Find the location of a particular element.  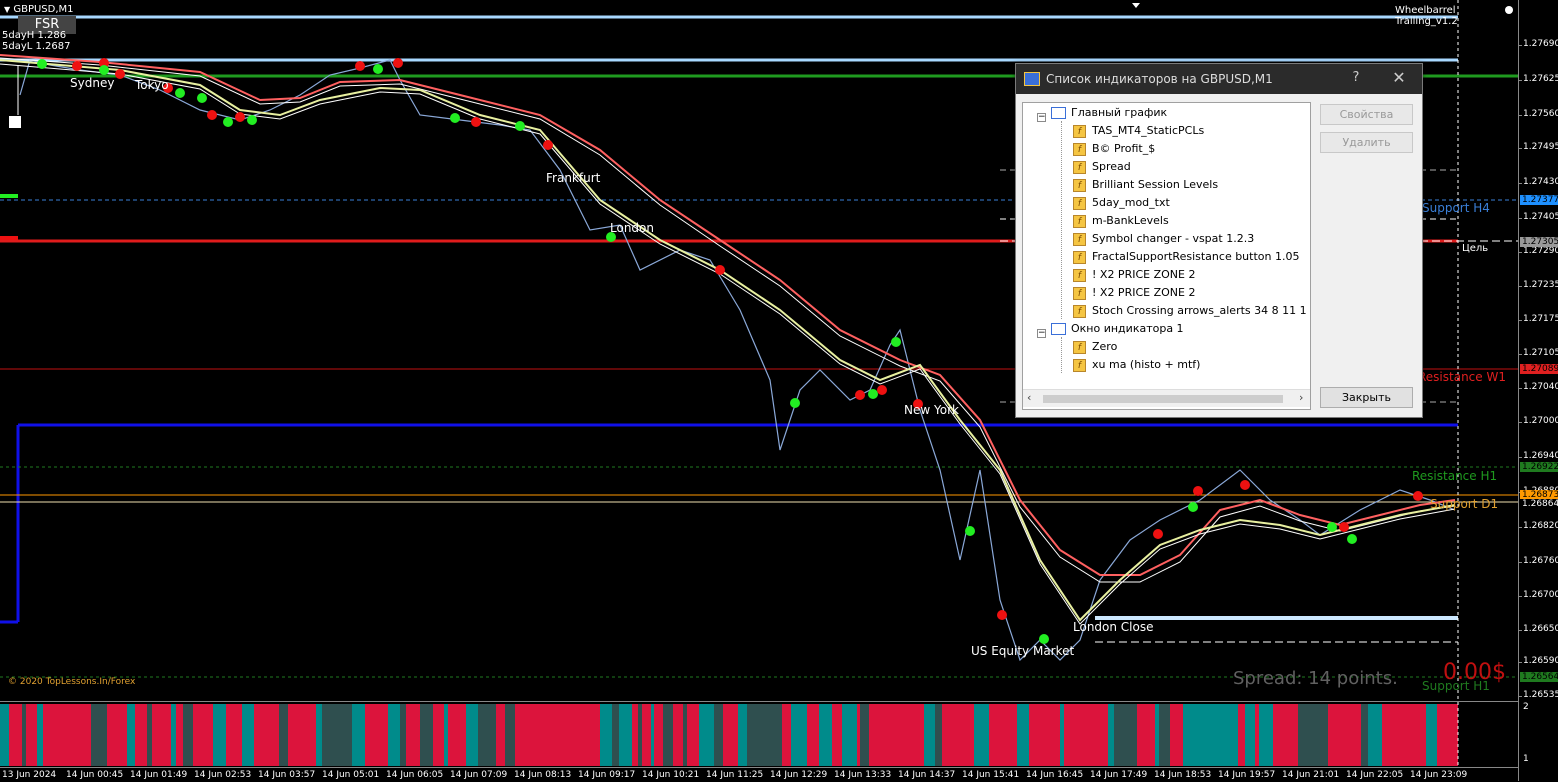

dialog-titlebar: Список индикаторов на GBPUSD,M1 ? ✕ is located at coordinates (1219, 79).